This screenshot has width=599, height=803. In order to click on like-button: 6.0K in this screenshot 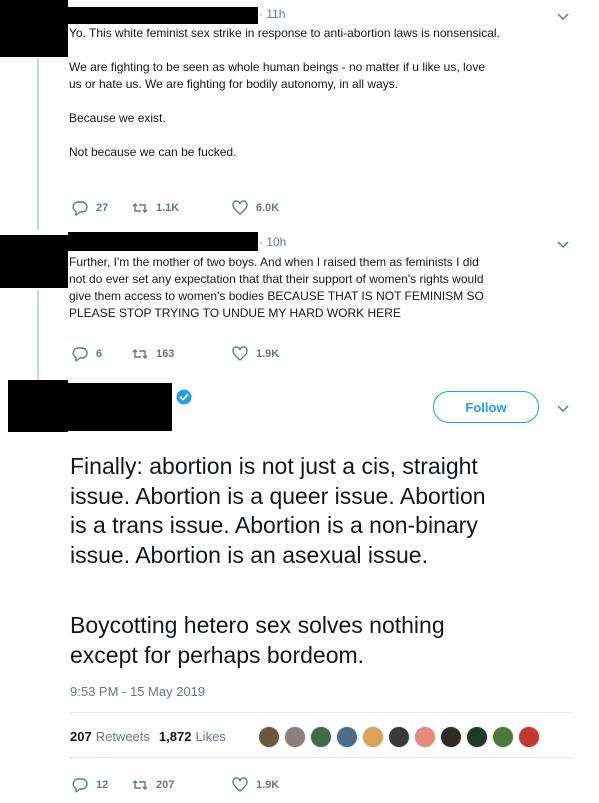, I will do `click(255, 208)`.